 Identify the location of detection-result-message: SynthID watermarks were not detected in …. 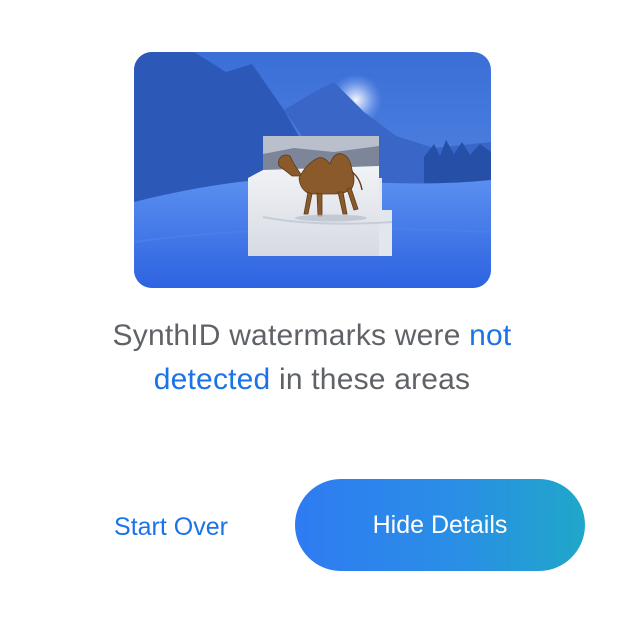
(312, 358).